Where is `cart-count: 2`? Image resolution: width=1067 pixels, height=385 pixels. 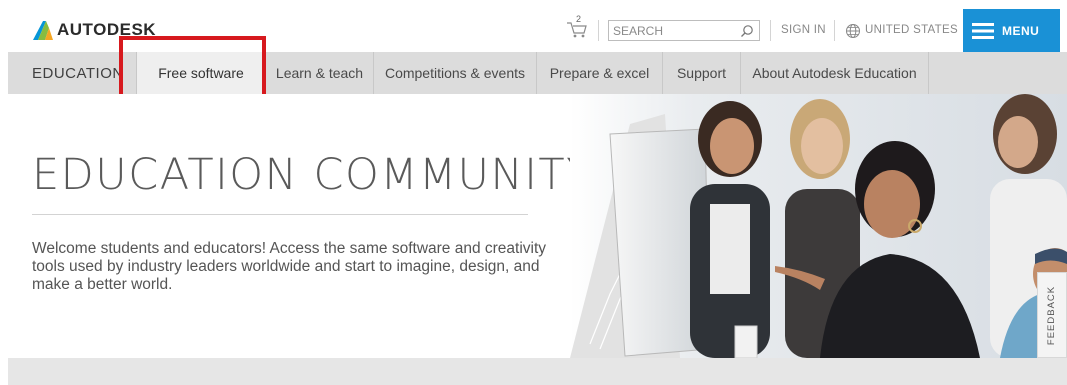 cart-count: 2 is located at coordinates (579, 19).